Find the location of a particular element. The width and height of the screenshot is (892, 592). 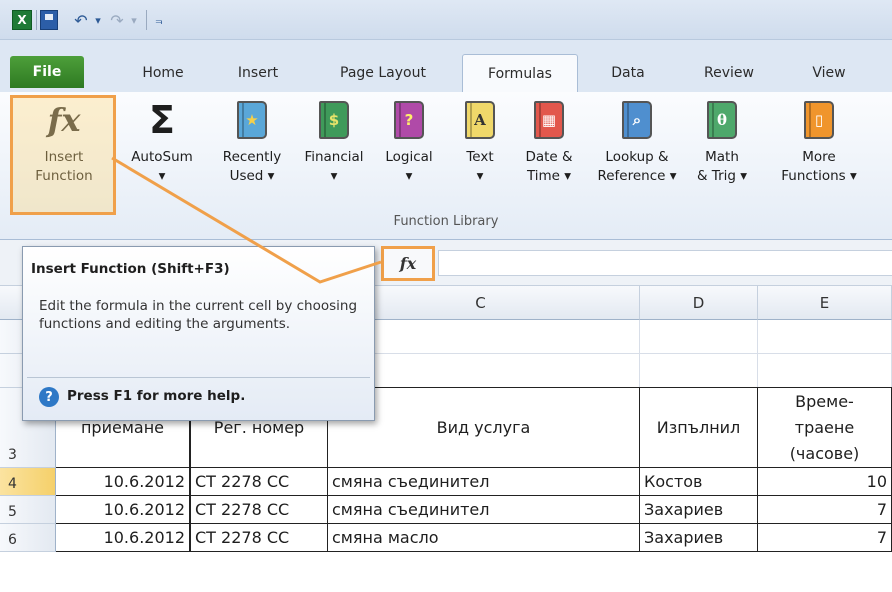

lookup-reference-label: Lookup & is located at coordinates (637, 157).